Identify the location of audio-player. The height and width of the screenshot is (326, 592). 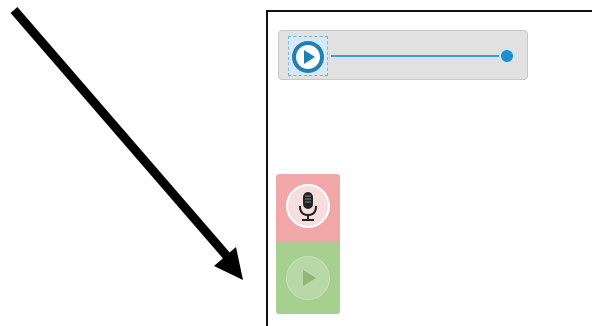
(403, 55).